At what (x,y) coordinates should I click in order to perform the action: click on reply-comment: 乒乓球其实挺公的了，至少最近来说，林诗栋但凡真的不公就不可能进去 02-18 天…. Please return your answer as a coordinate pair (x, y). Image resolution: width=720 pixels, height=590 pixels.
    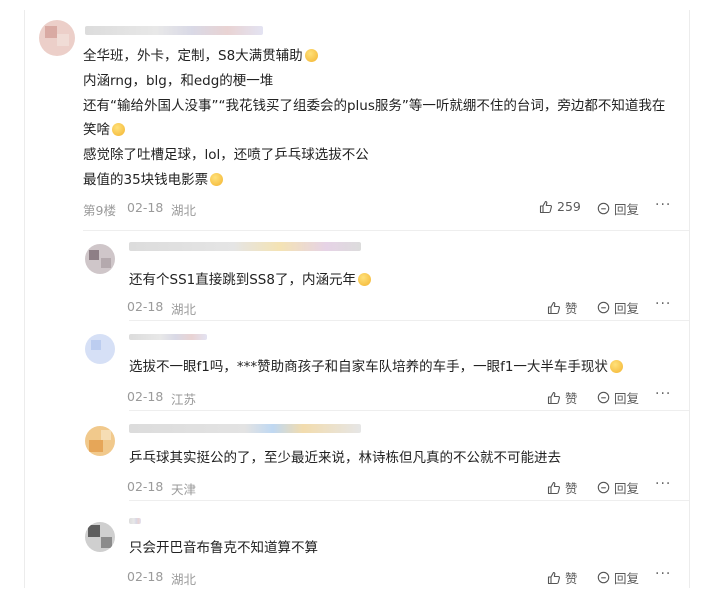
    Looking at the image, I should click on (386, 457).